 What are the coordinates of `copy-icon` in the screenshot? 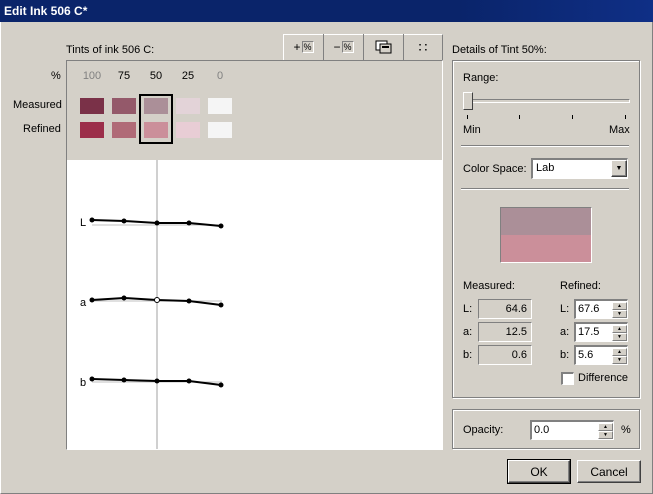 It's located at (383, 47).